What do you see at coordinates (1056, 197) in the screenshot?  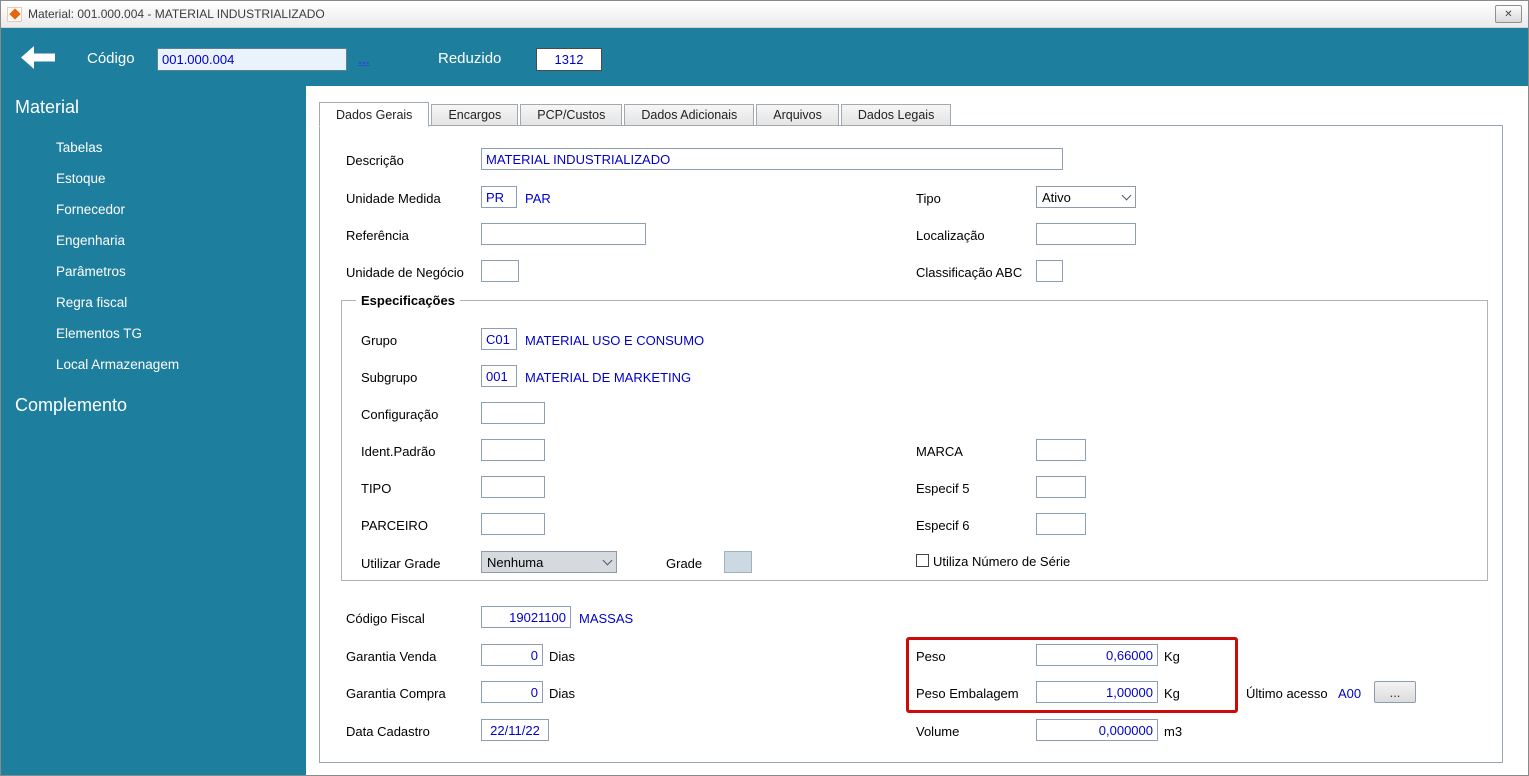 I see `tipo-select-value: Ativo` at bounding box center [1056, 197].